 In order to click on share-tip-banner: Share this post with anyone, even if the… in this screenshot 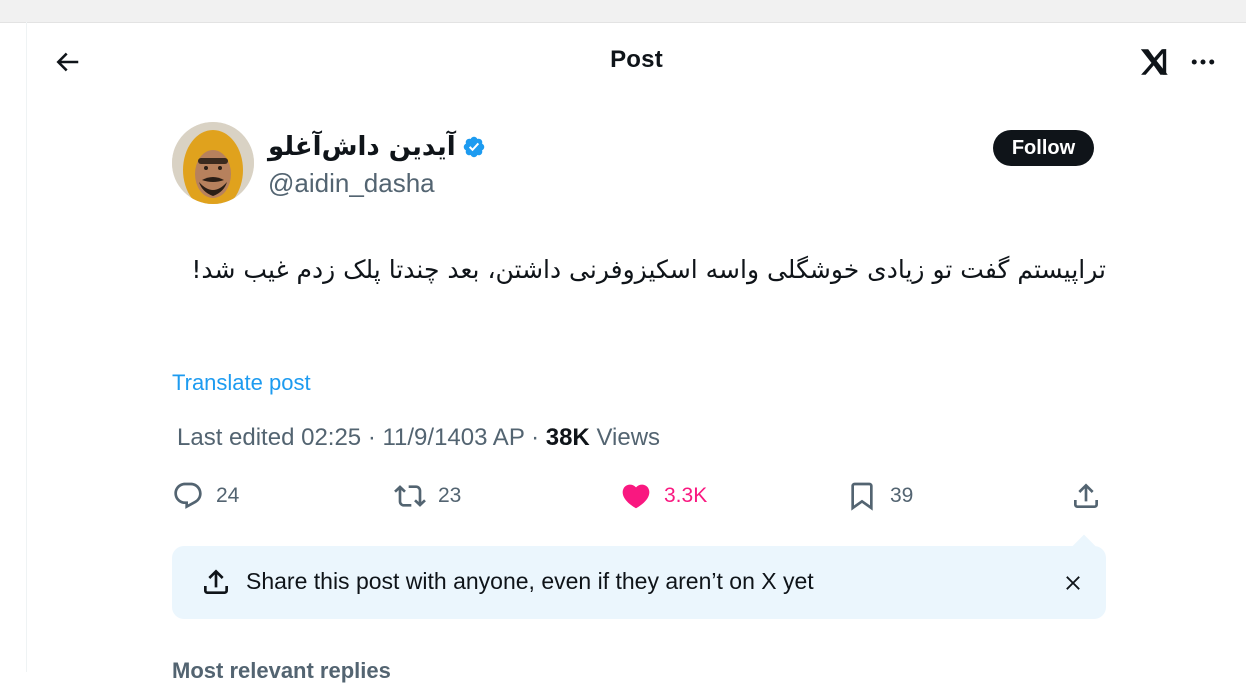, I will do `click(639, 576)`.